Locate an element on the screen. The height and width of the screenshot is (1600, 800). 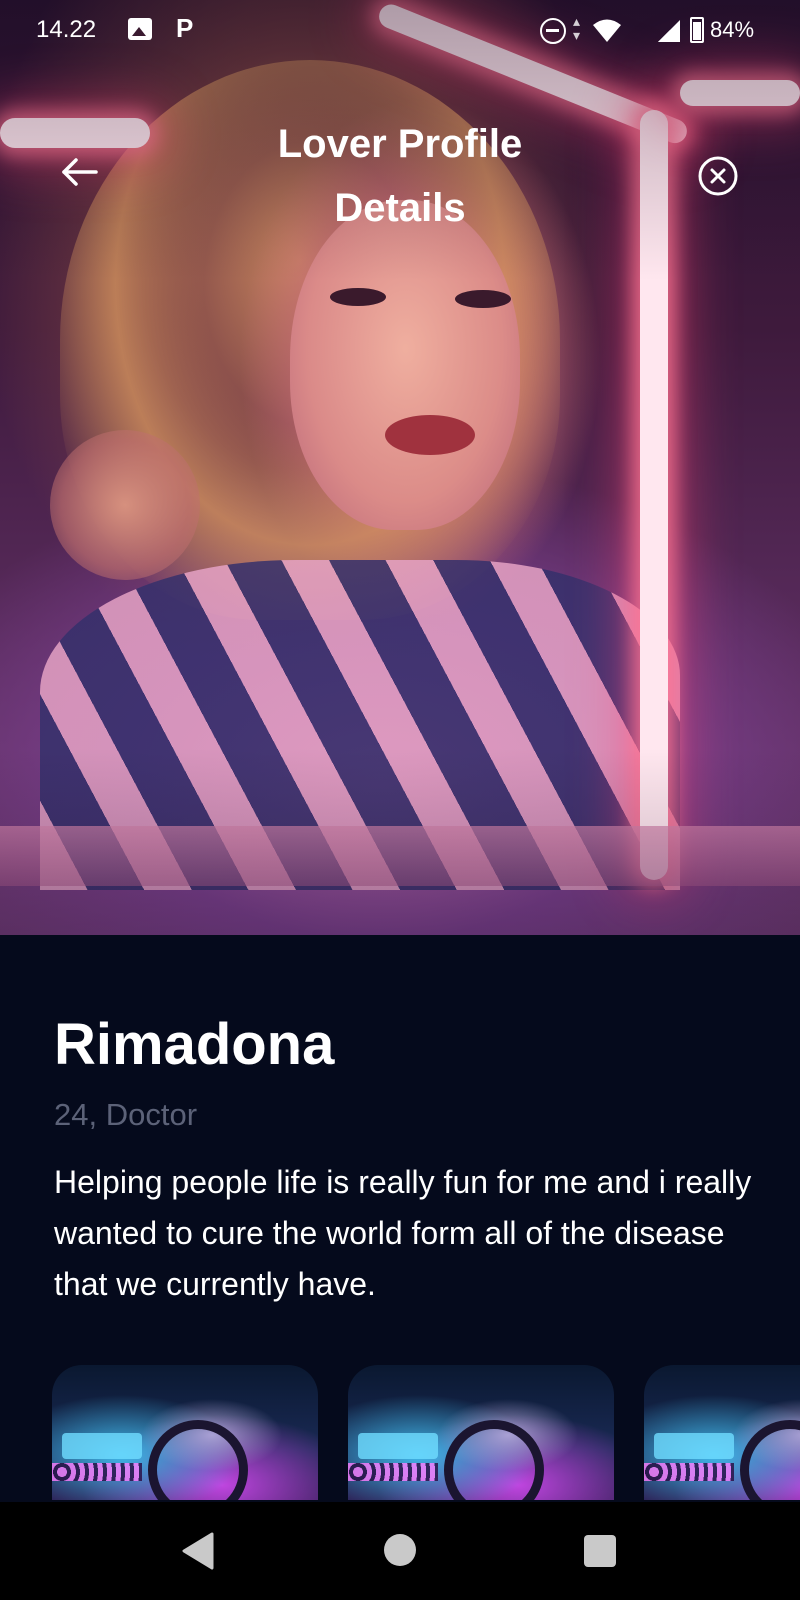
data-arrows-icon: ▴ ▾ is located at coordinates (577, 28).